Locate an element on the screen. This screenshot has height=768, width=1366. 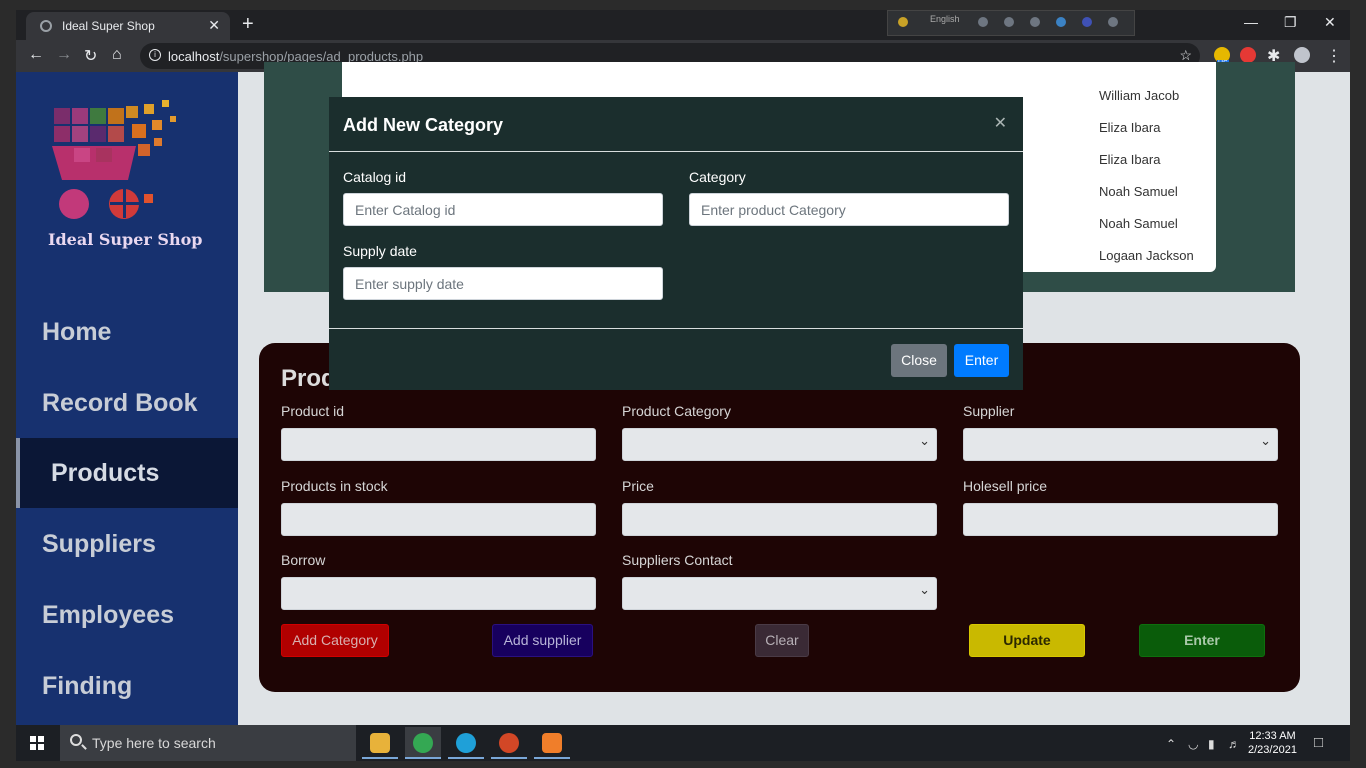
volume-icon: ♬ is located at coordinates (1234, 744).